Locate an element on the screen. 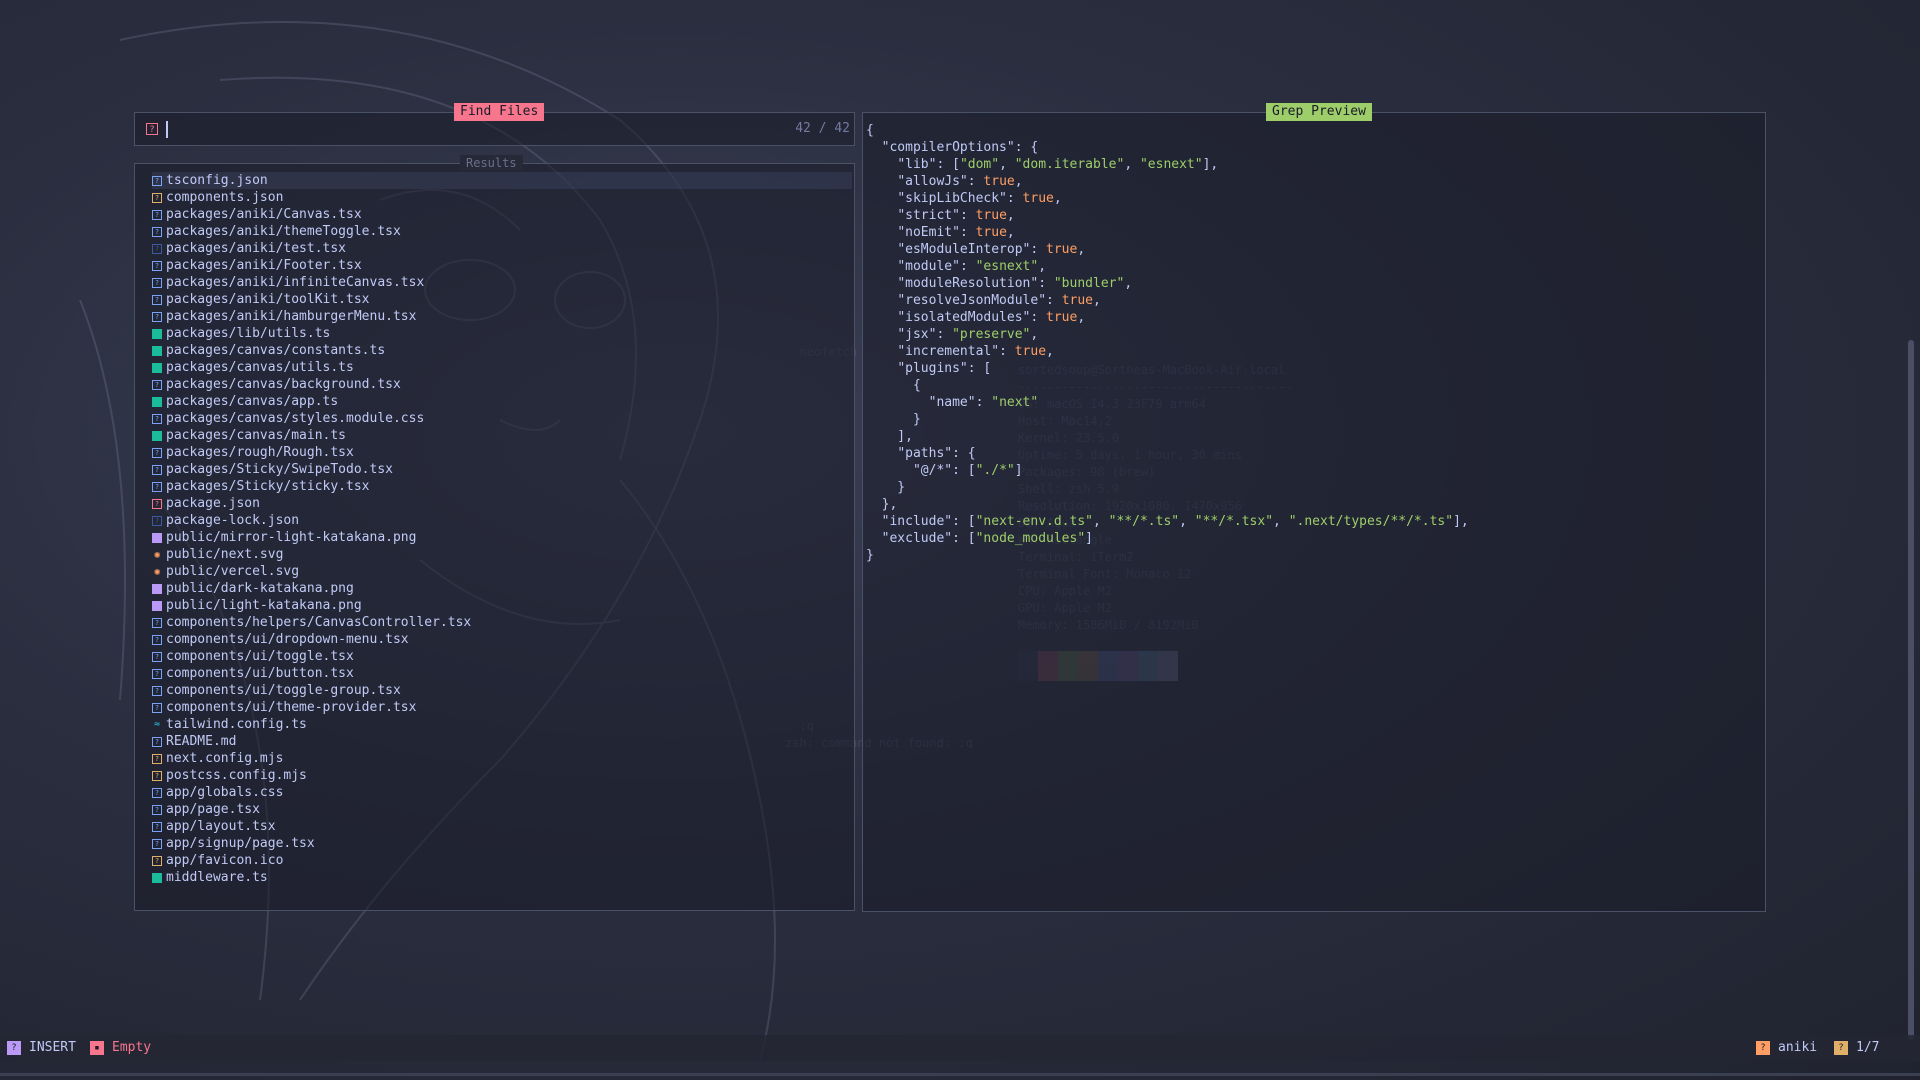 Image resolution: width=1920 pixels, height=1080 pixels. question-mark-icon: ? is located at coordinates (152, 129).